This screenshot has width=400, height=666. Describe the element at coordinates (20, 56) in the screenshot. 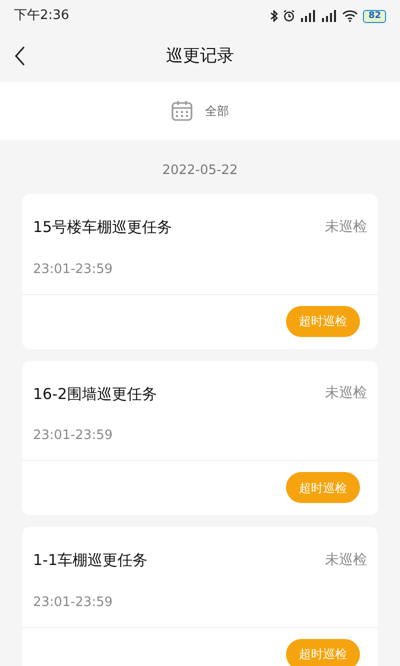

I see `back-button` at that location.